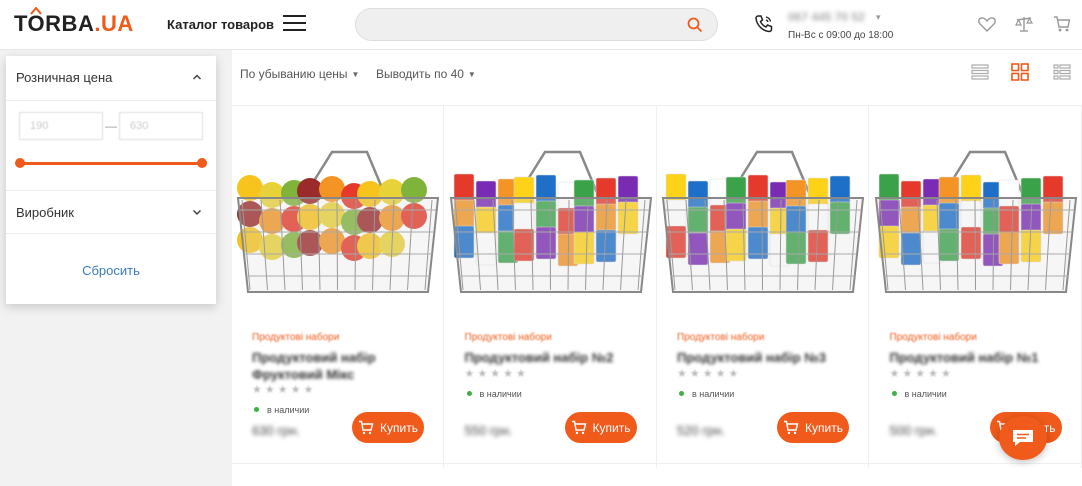  I want to click on chevron-up-icon, so click(197, 77).